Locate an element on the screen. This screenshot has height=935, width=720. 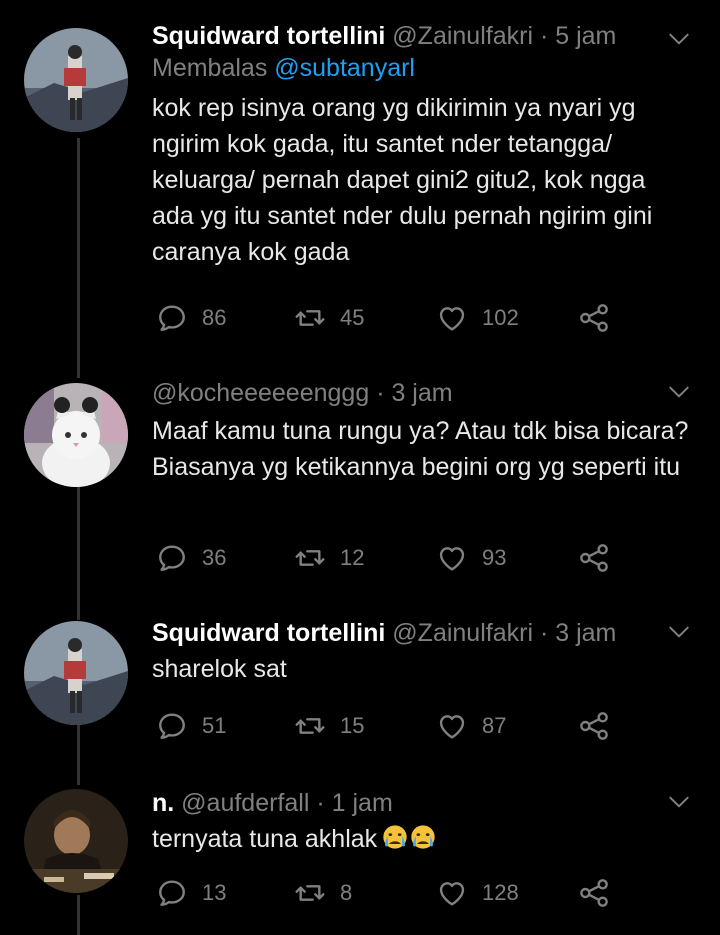
reply-button: 86 is located at coordinates (191, 318).